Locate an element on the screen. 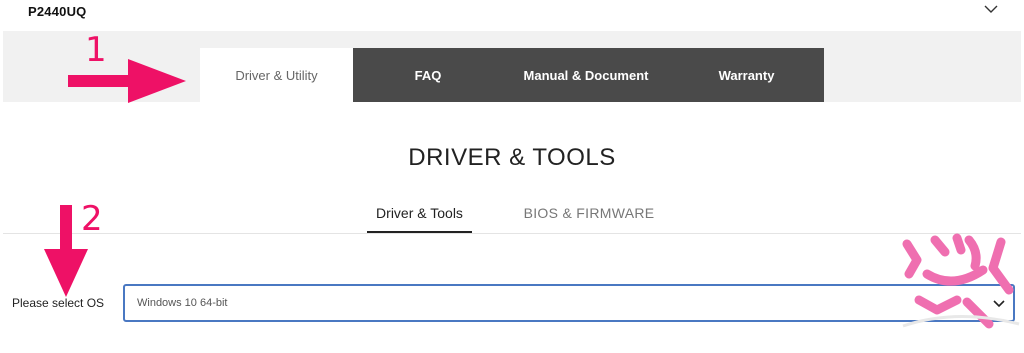  divider is located at coordinates (512, 233).